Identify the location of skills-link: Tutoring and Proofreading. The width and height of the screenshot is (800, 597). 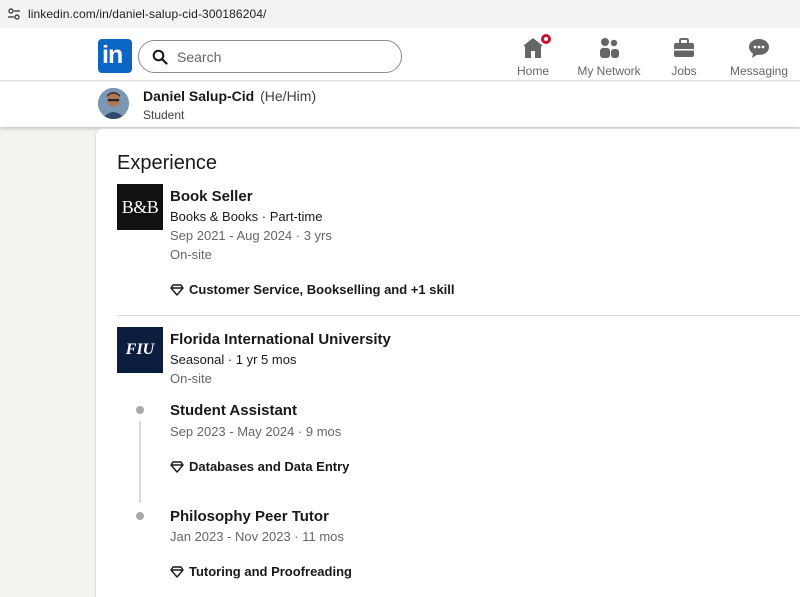
(261, 571).